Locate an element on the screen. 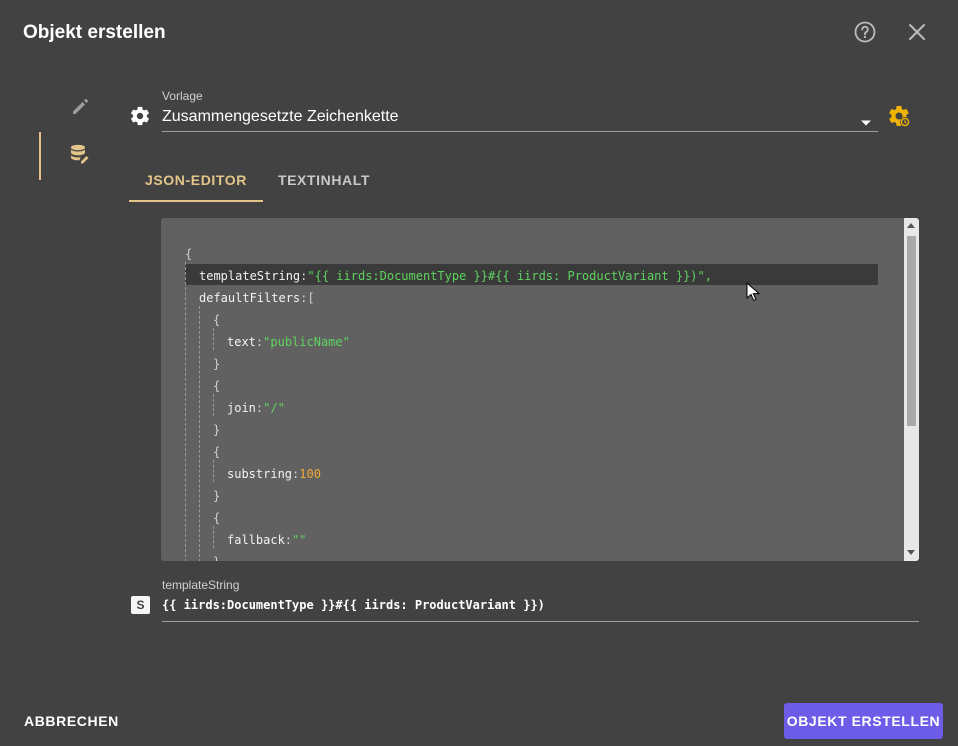 The height and width of the screenshot is (746, 958). scroll-up-arrow-icon is located at coordinates (911, 225).